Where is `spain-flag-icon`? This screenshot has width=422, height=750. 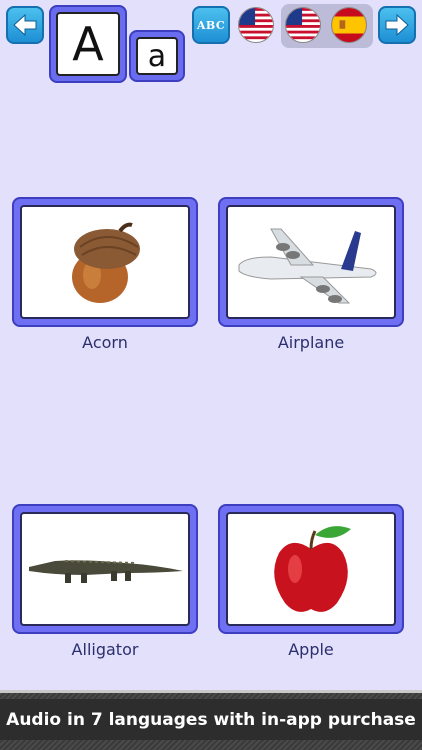
spain-flag-icon is located at coordinates (349, 25).